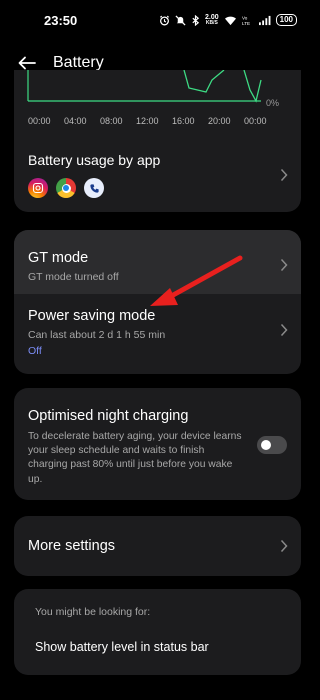 The image size is (320, 700). Describe the element at coordinates (122, 647) in the screenshot. I see `suggestion-show-battery-level: Show battery level in status bar` at that location.